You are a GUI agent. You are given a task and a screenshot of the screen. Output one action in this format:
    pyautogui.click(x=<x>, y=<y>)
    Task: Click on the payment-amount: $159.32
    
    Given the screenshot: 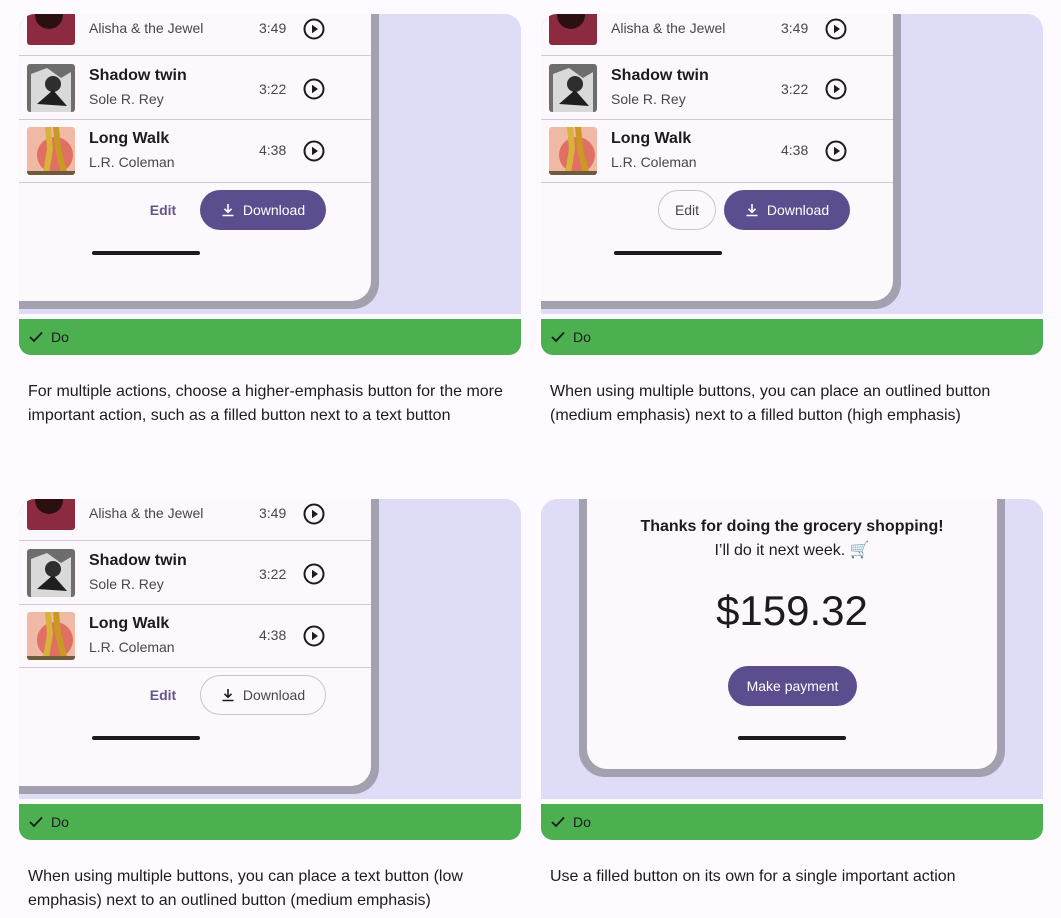 What is the action you would take?
    pyautogui.click(x=792, y=610)
    